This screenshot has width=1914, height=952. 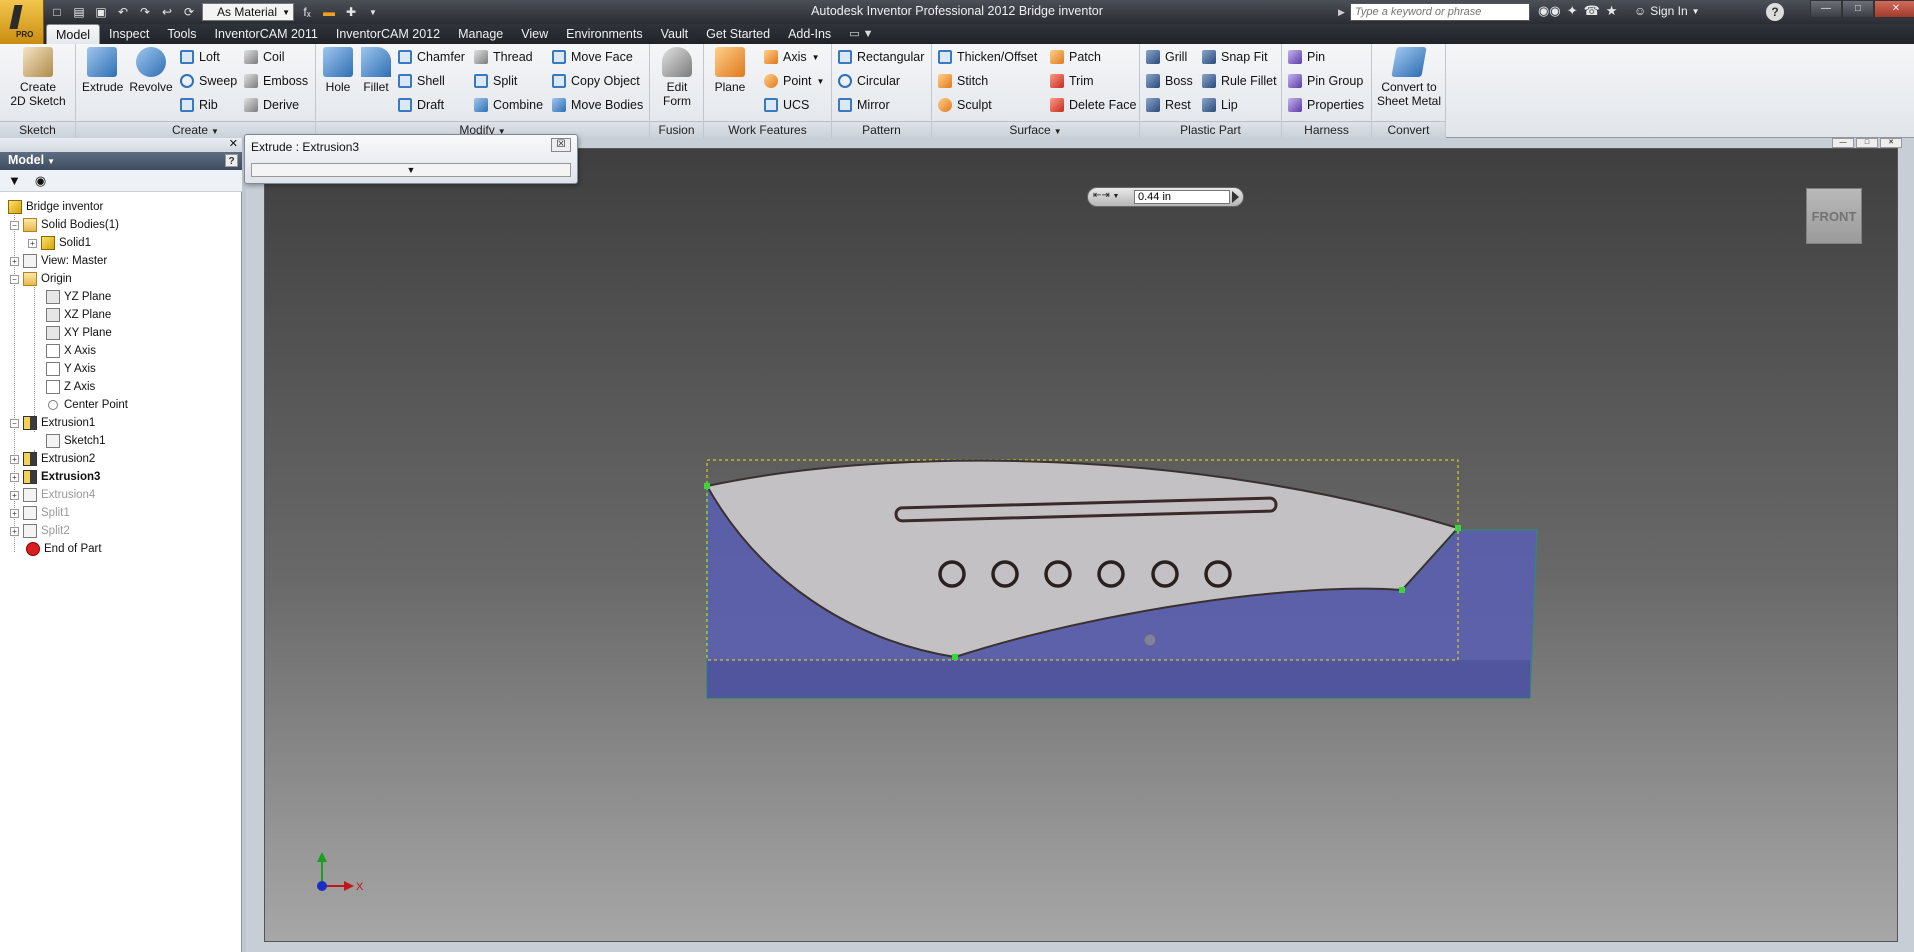 What do you see at coordinates (40, 531) in the screenshot?
I see `tree-node-split2: + Split2` at bounding box center [40, 531].